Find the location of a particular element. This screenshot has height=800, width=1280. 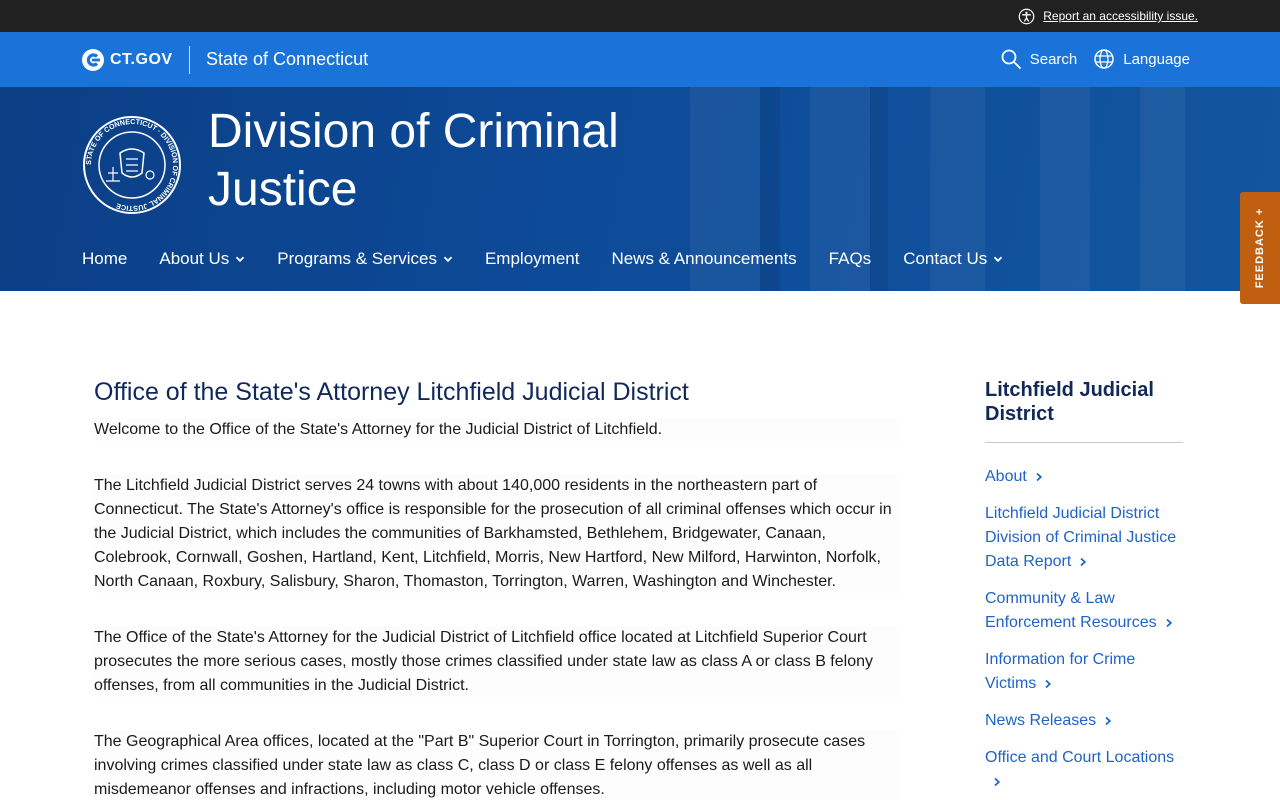

header-actions: Search Language is located at coordinates (1095, 59).